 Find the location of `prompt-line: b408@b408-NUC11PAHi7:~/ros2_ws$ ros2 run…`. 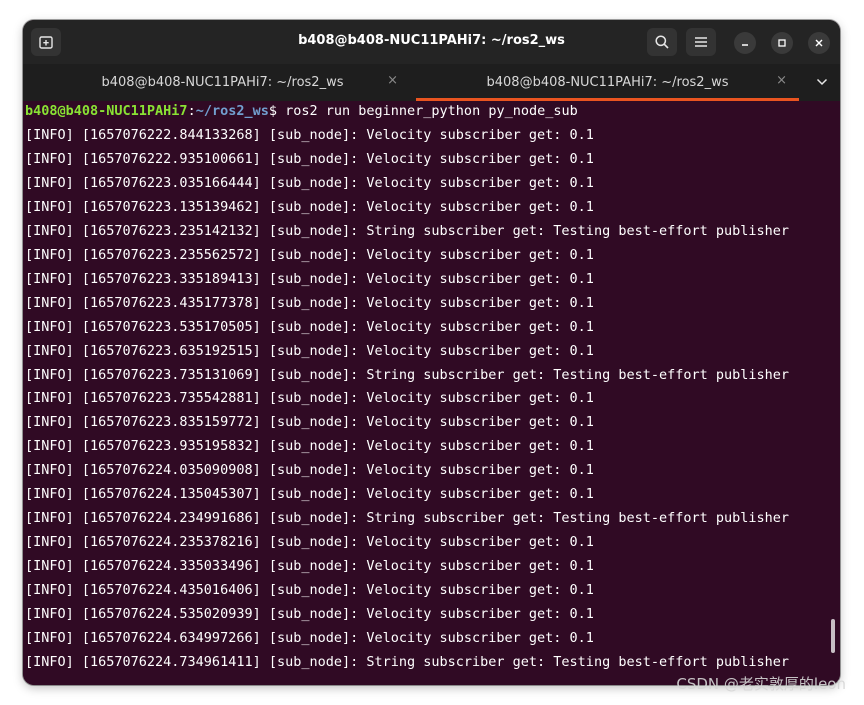

prompt-line: b408@b408-NUC11PAHi7:~/ros2_ws$ ros2 run… is located at coordinates (301, 112).